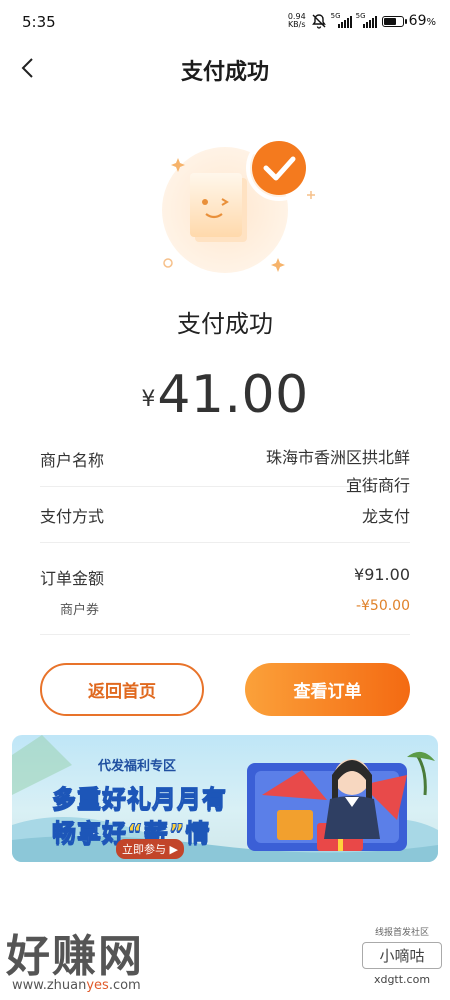 The image size is (450, 1000). What do you see at coordinates (233, 395) in the screenshot?
I see `amount-value: 41.00` at bounding box center [233, 395].